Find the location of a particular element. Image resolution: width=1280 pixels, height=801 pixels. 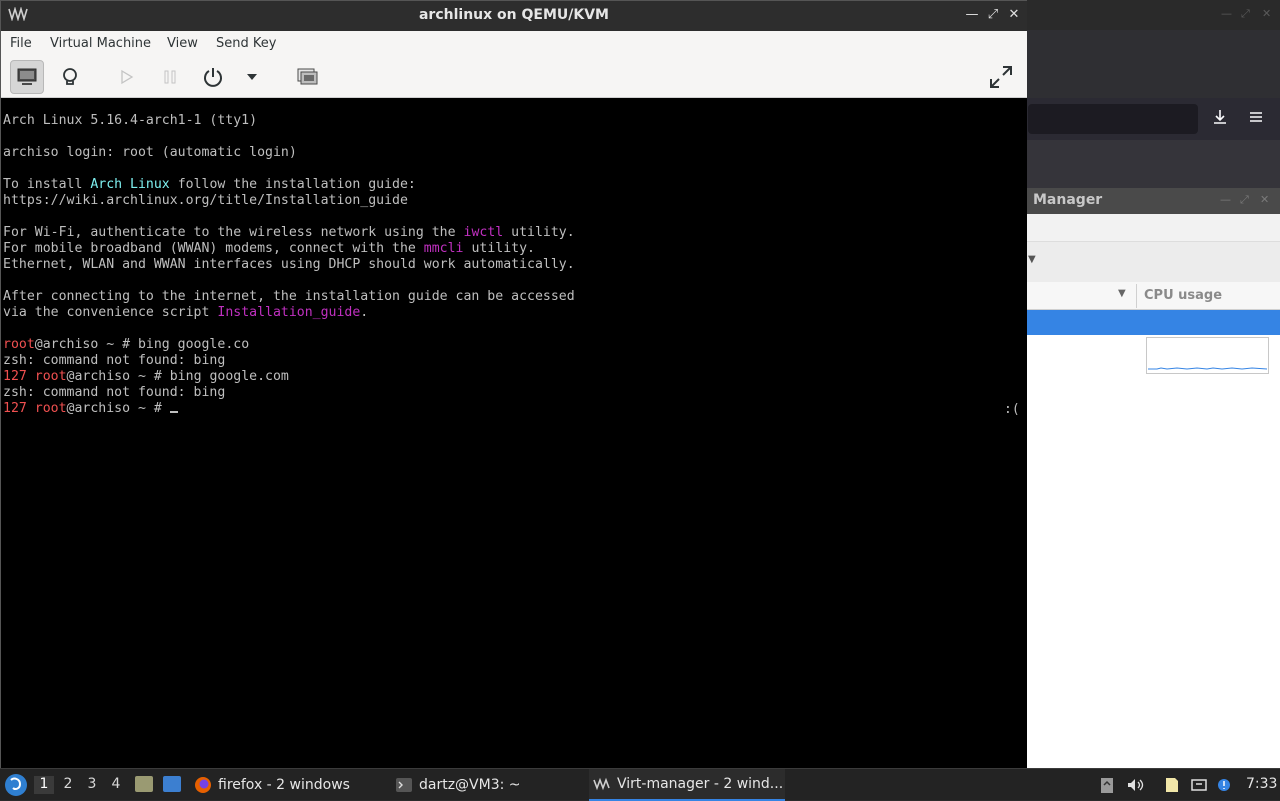

firefox-tab-area is located at coordinates (1153, 164).